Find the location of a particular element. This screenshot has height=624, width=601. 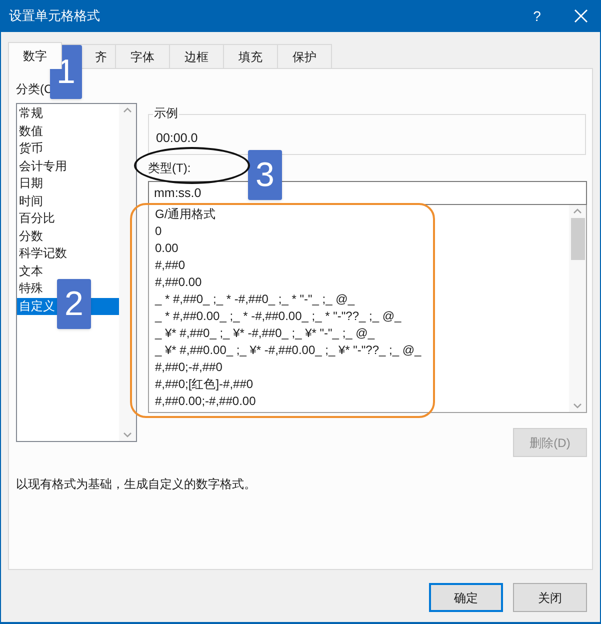

category-item: 时间 is located at coordinates (30, 201).